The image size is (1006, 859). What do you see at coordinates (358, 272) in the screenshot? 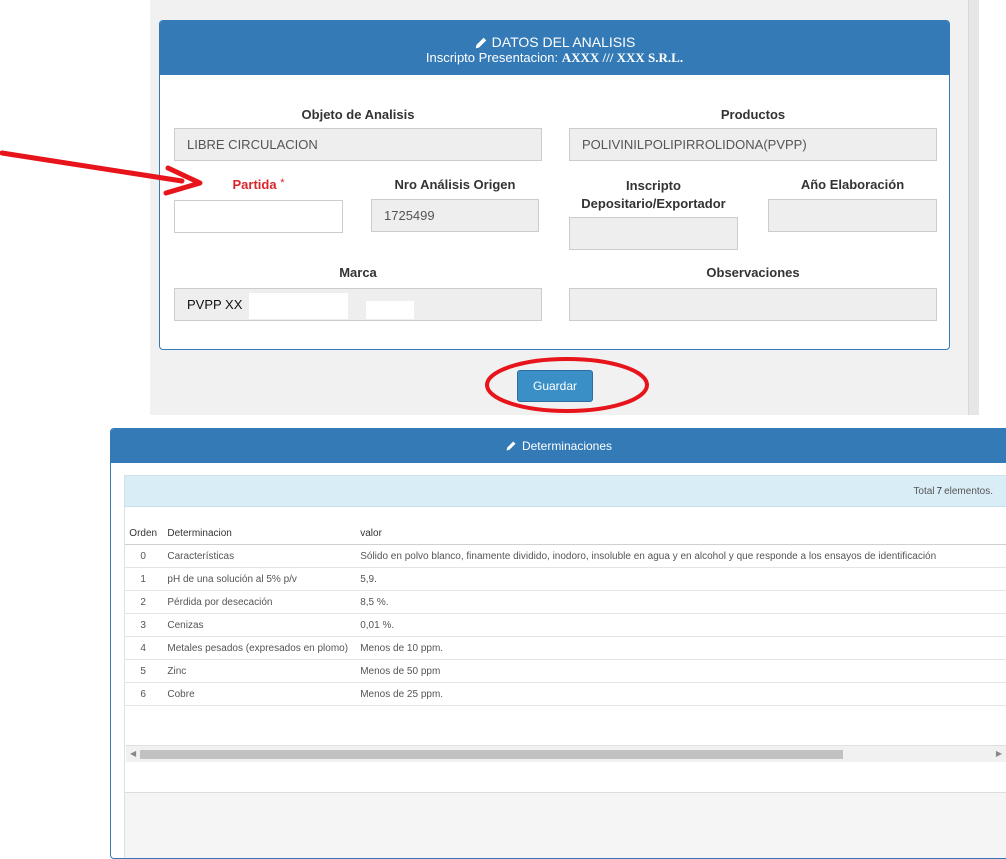
I see `marca-label: Marca` at bounding box center [358, 272].